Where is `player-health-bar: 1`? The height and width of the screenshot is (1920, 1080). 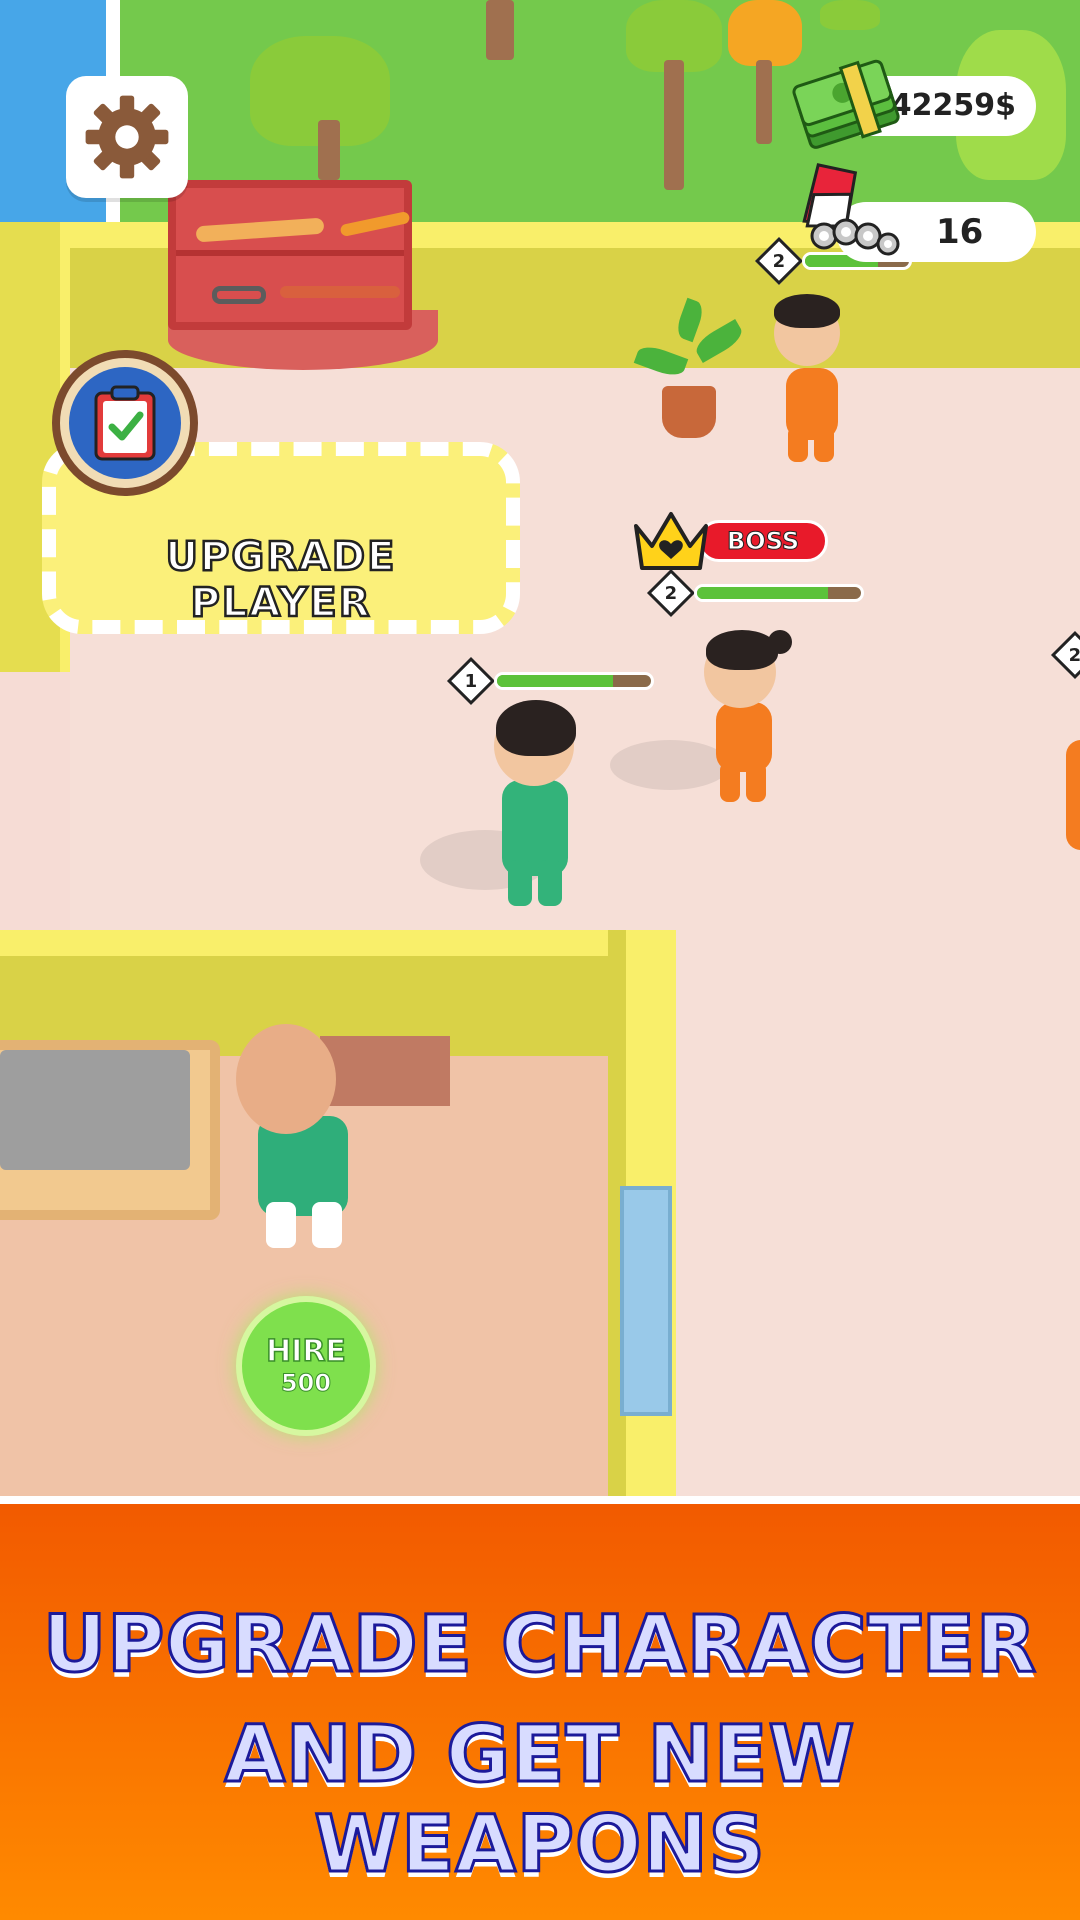
player-health-bar: 1 is located at coordinates (550, 681).